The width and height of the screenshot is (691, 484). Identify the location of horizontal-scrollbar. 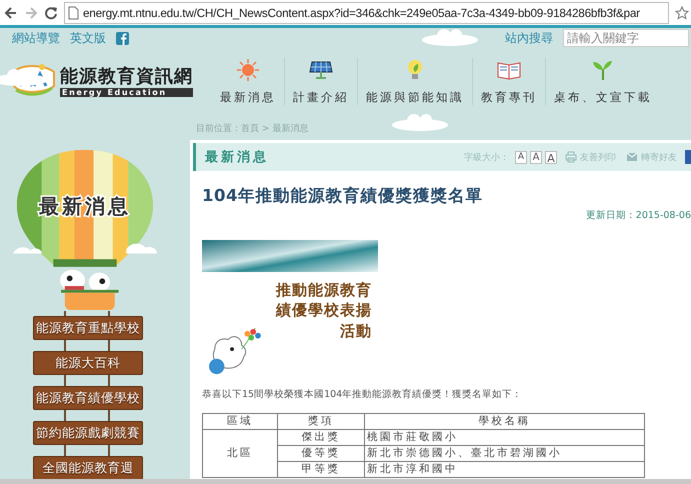
(345, 481).